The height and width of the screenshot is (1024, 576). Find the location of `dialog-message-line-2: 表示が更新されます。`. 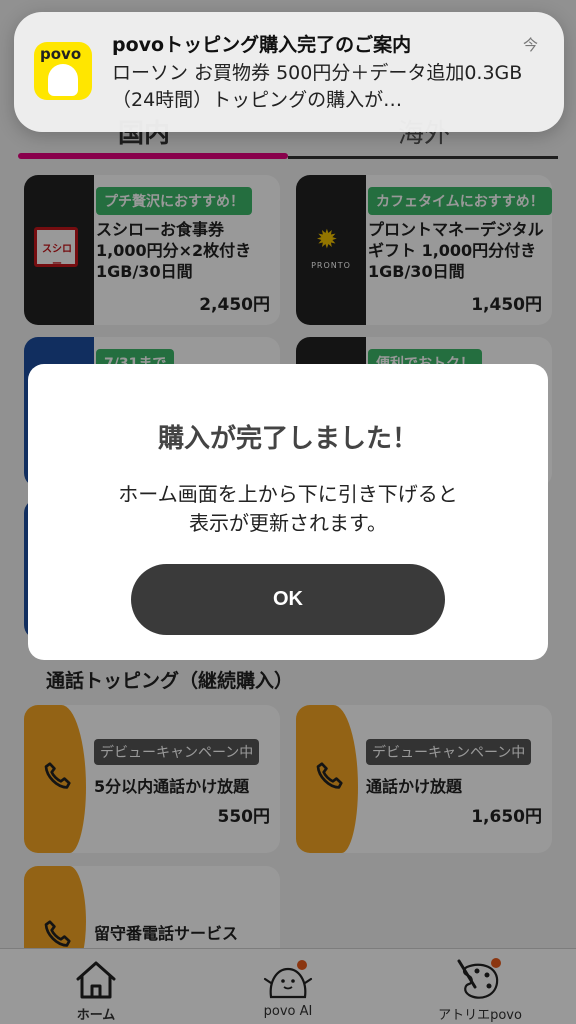

dialog-message-line-2: 表示が更新されます。 is located at coordinates (288, 523).